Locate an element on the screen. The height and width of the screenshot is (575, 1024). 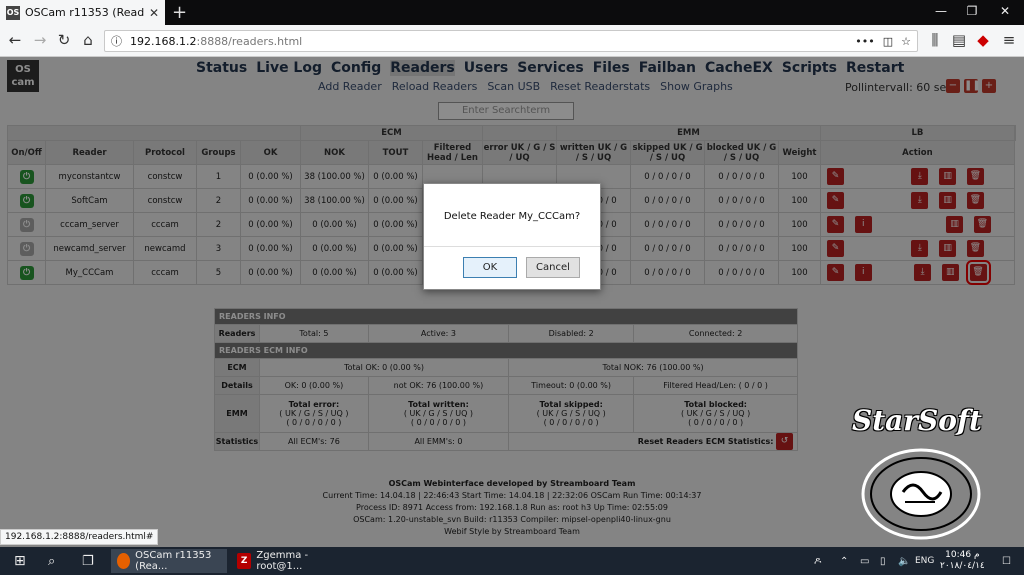
tray-chevron-icon: ⌃ is located at coordinates (844, 561).